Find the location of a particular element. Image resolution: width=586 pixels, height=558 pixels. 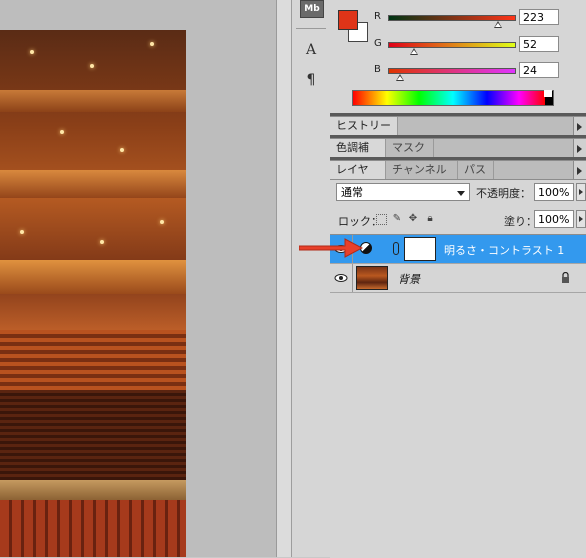

red-channel-label: R is located at coordinates (377, 16).